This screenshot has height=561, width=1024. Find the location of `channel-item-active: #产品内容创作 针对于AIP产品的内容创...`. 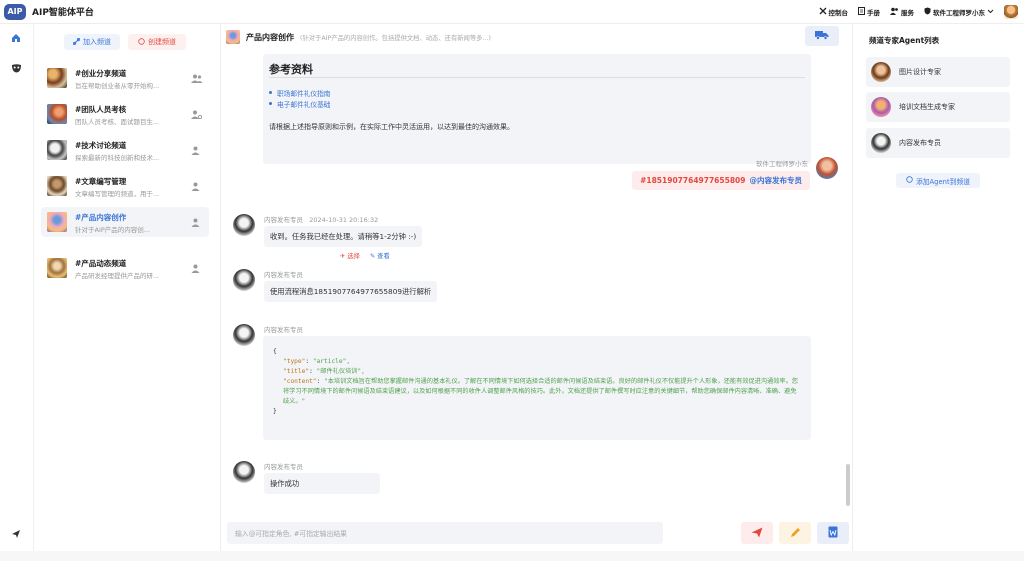

channel-item-active: #产品内容创作 针对于AIP产品的内容创... is located at coordinates (125, 222).